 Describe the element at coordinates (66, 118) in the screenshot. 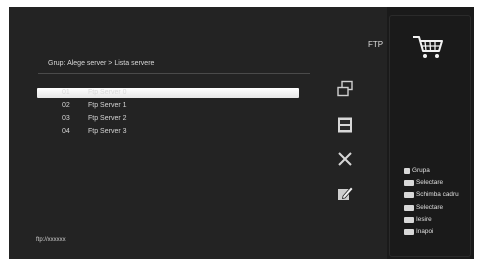

I see `server-number: 03` at that location.